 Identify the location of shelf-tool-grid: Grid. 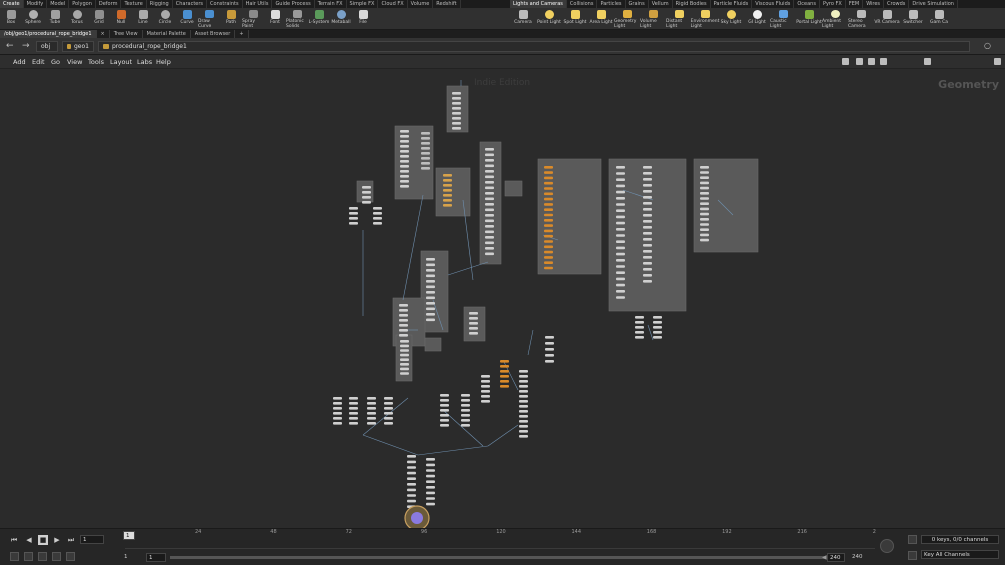
(99, 18).